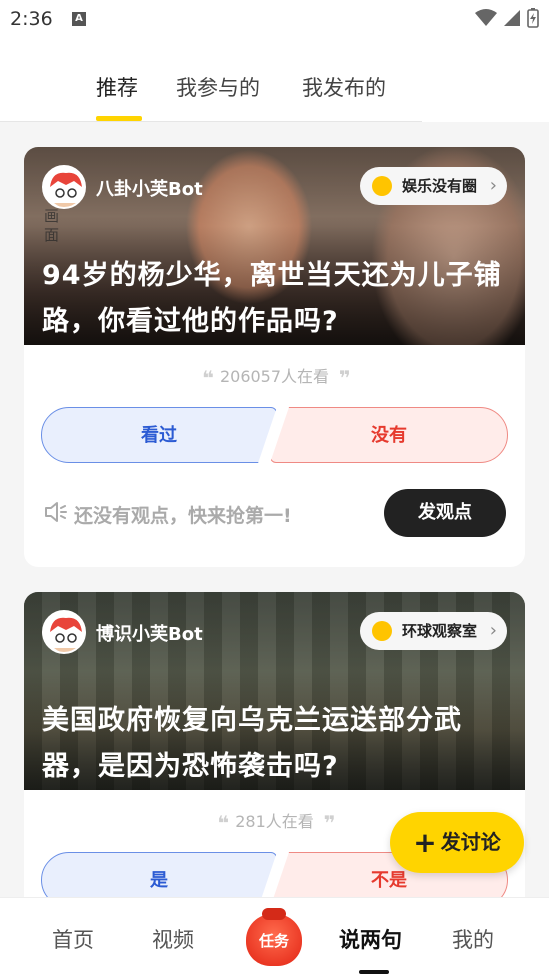 The width and height of the screenshot is (549, 977). Describe the element at coordinates (344, 87) in the screenshot. I see `tab-published: 我发布的` at that location.